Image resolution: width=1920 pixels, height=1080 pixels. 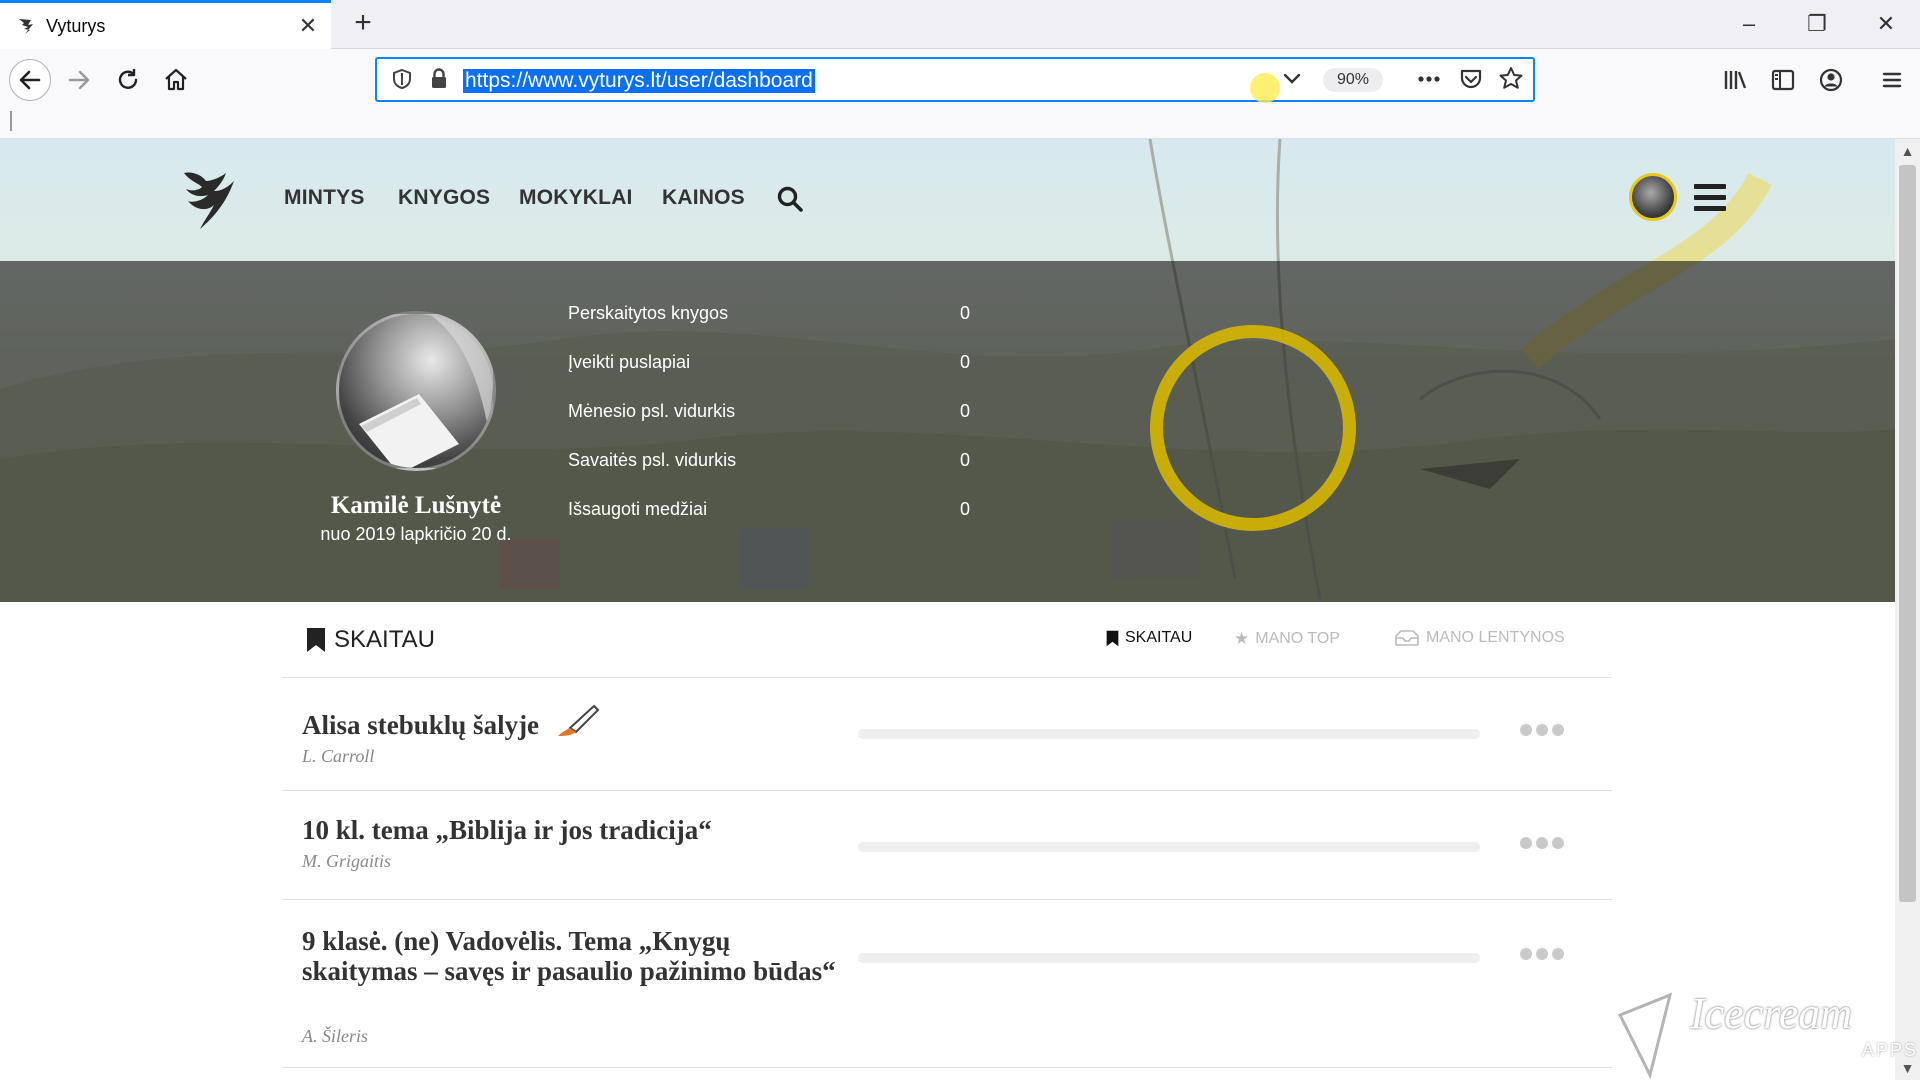 What do you see at coordinates (76, 26) in the screenshot?
I see `tab-title: Vyturys` at bounding box center [76, 26].